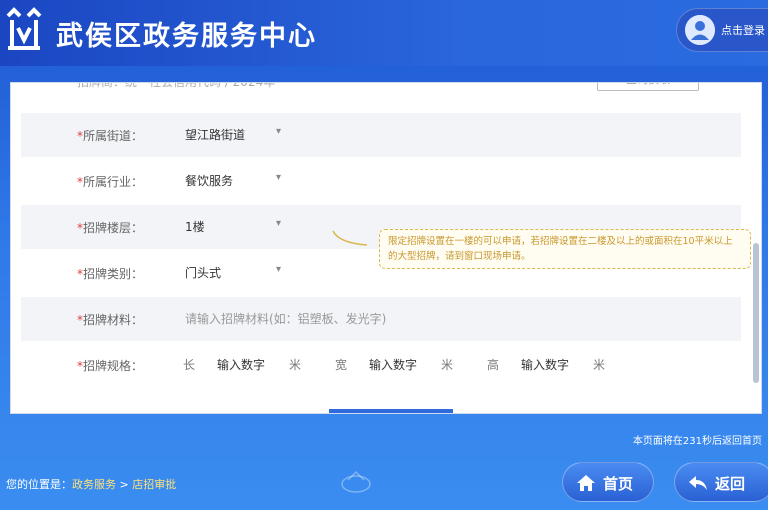 The height and width of the screenshot is (510, 768). Describe the element at coordinates (730, 484) in the screenshot. I see `back-label: 返回` at that location.